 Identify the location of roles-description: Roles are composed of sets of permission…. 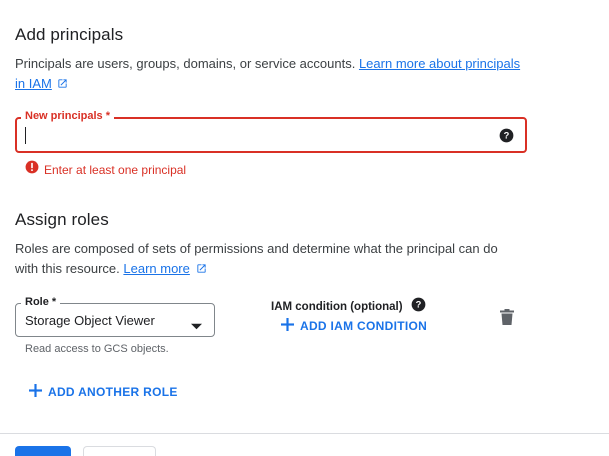
(256, 248).